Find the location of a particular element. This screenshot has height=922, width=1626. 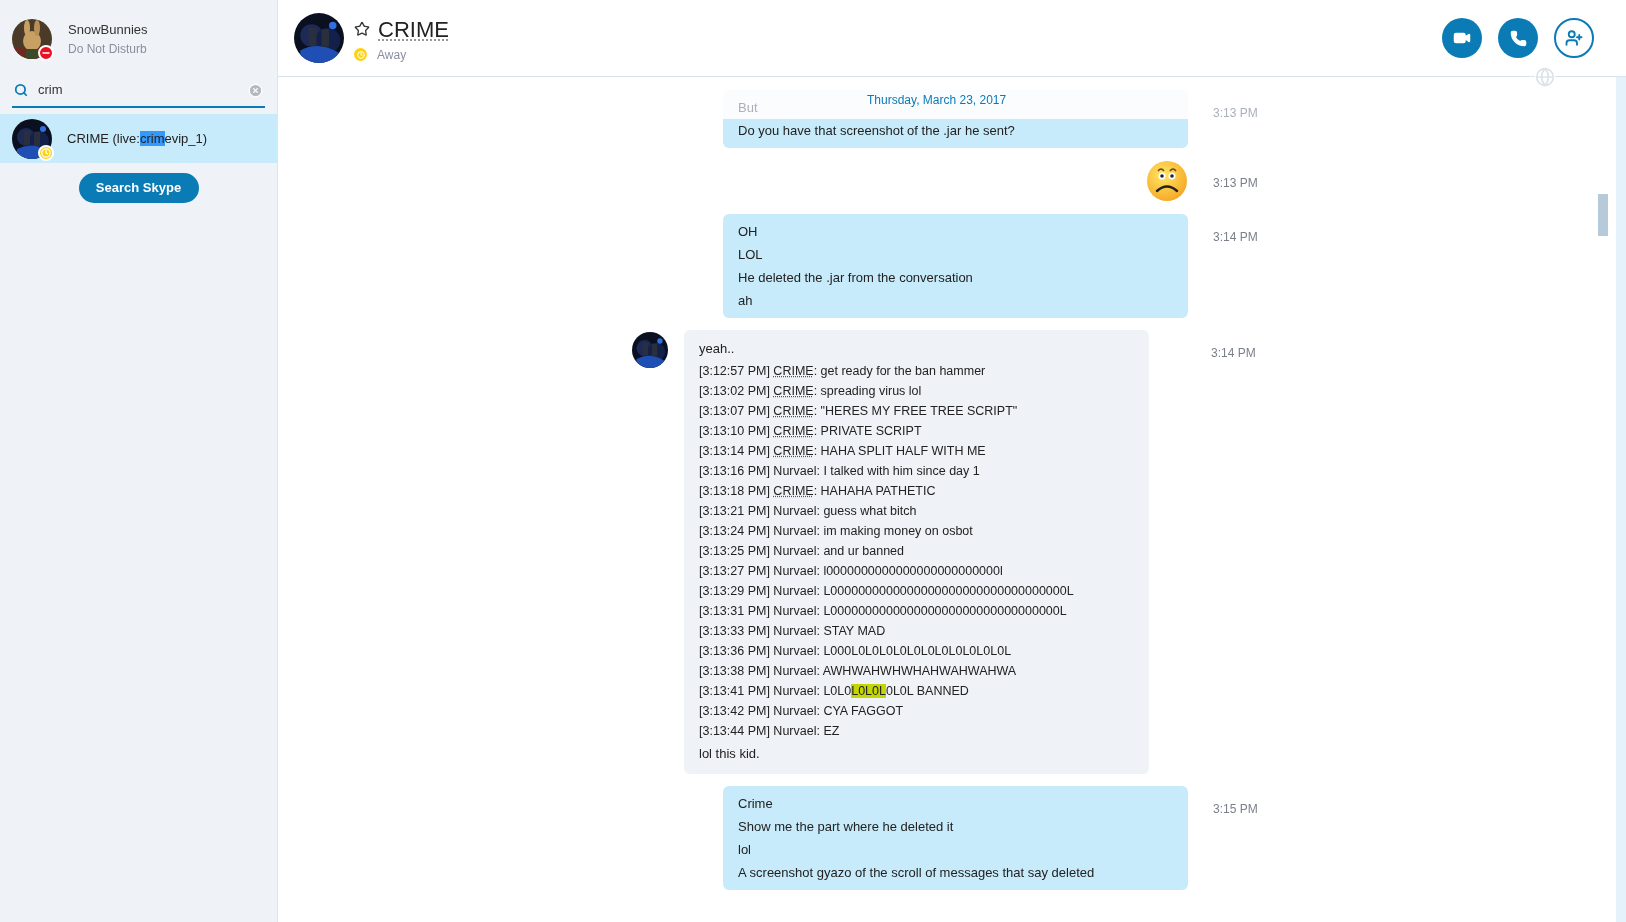

chat-log-line: [3:13:42 PM] Nurvael: CYA FAGGOT is located at coordinates (801, 711).